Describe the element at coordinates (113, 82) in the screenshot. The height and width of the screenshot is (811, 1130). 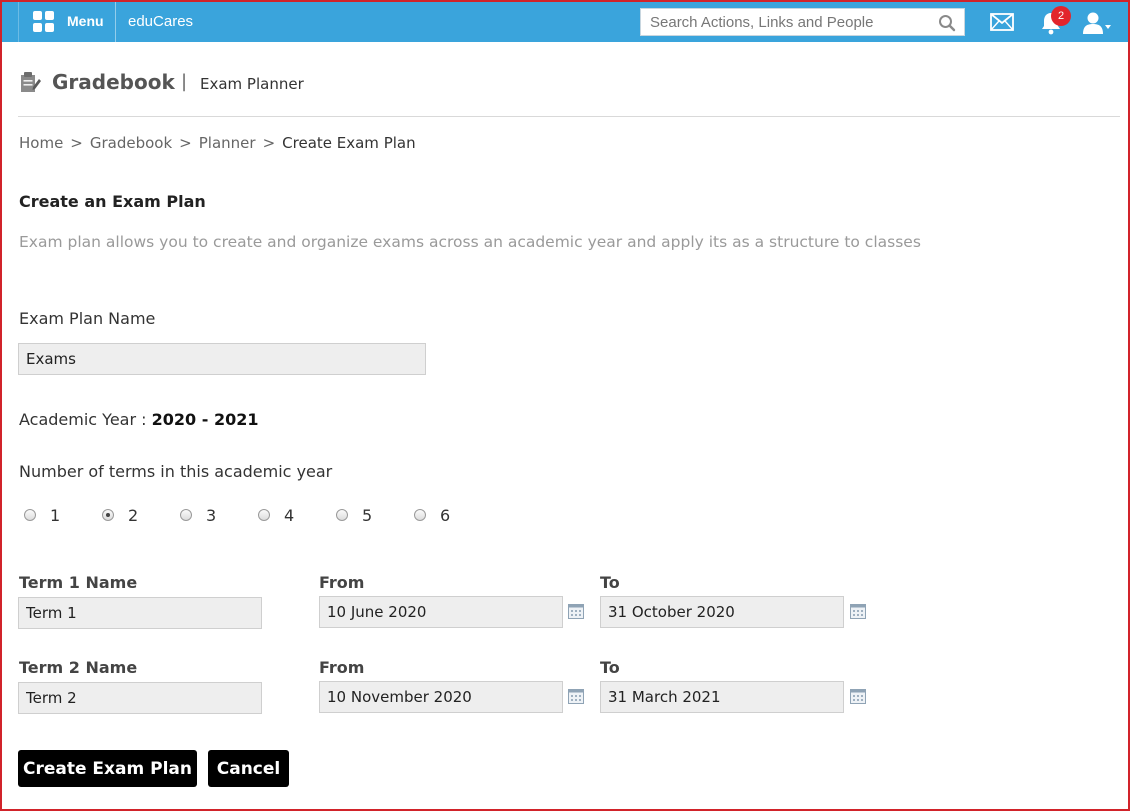
I see `page-title: Gradebook` at that location.